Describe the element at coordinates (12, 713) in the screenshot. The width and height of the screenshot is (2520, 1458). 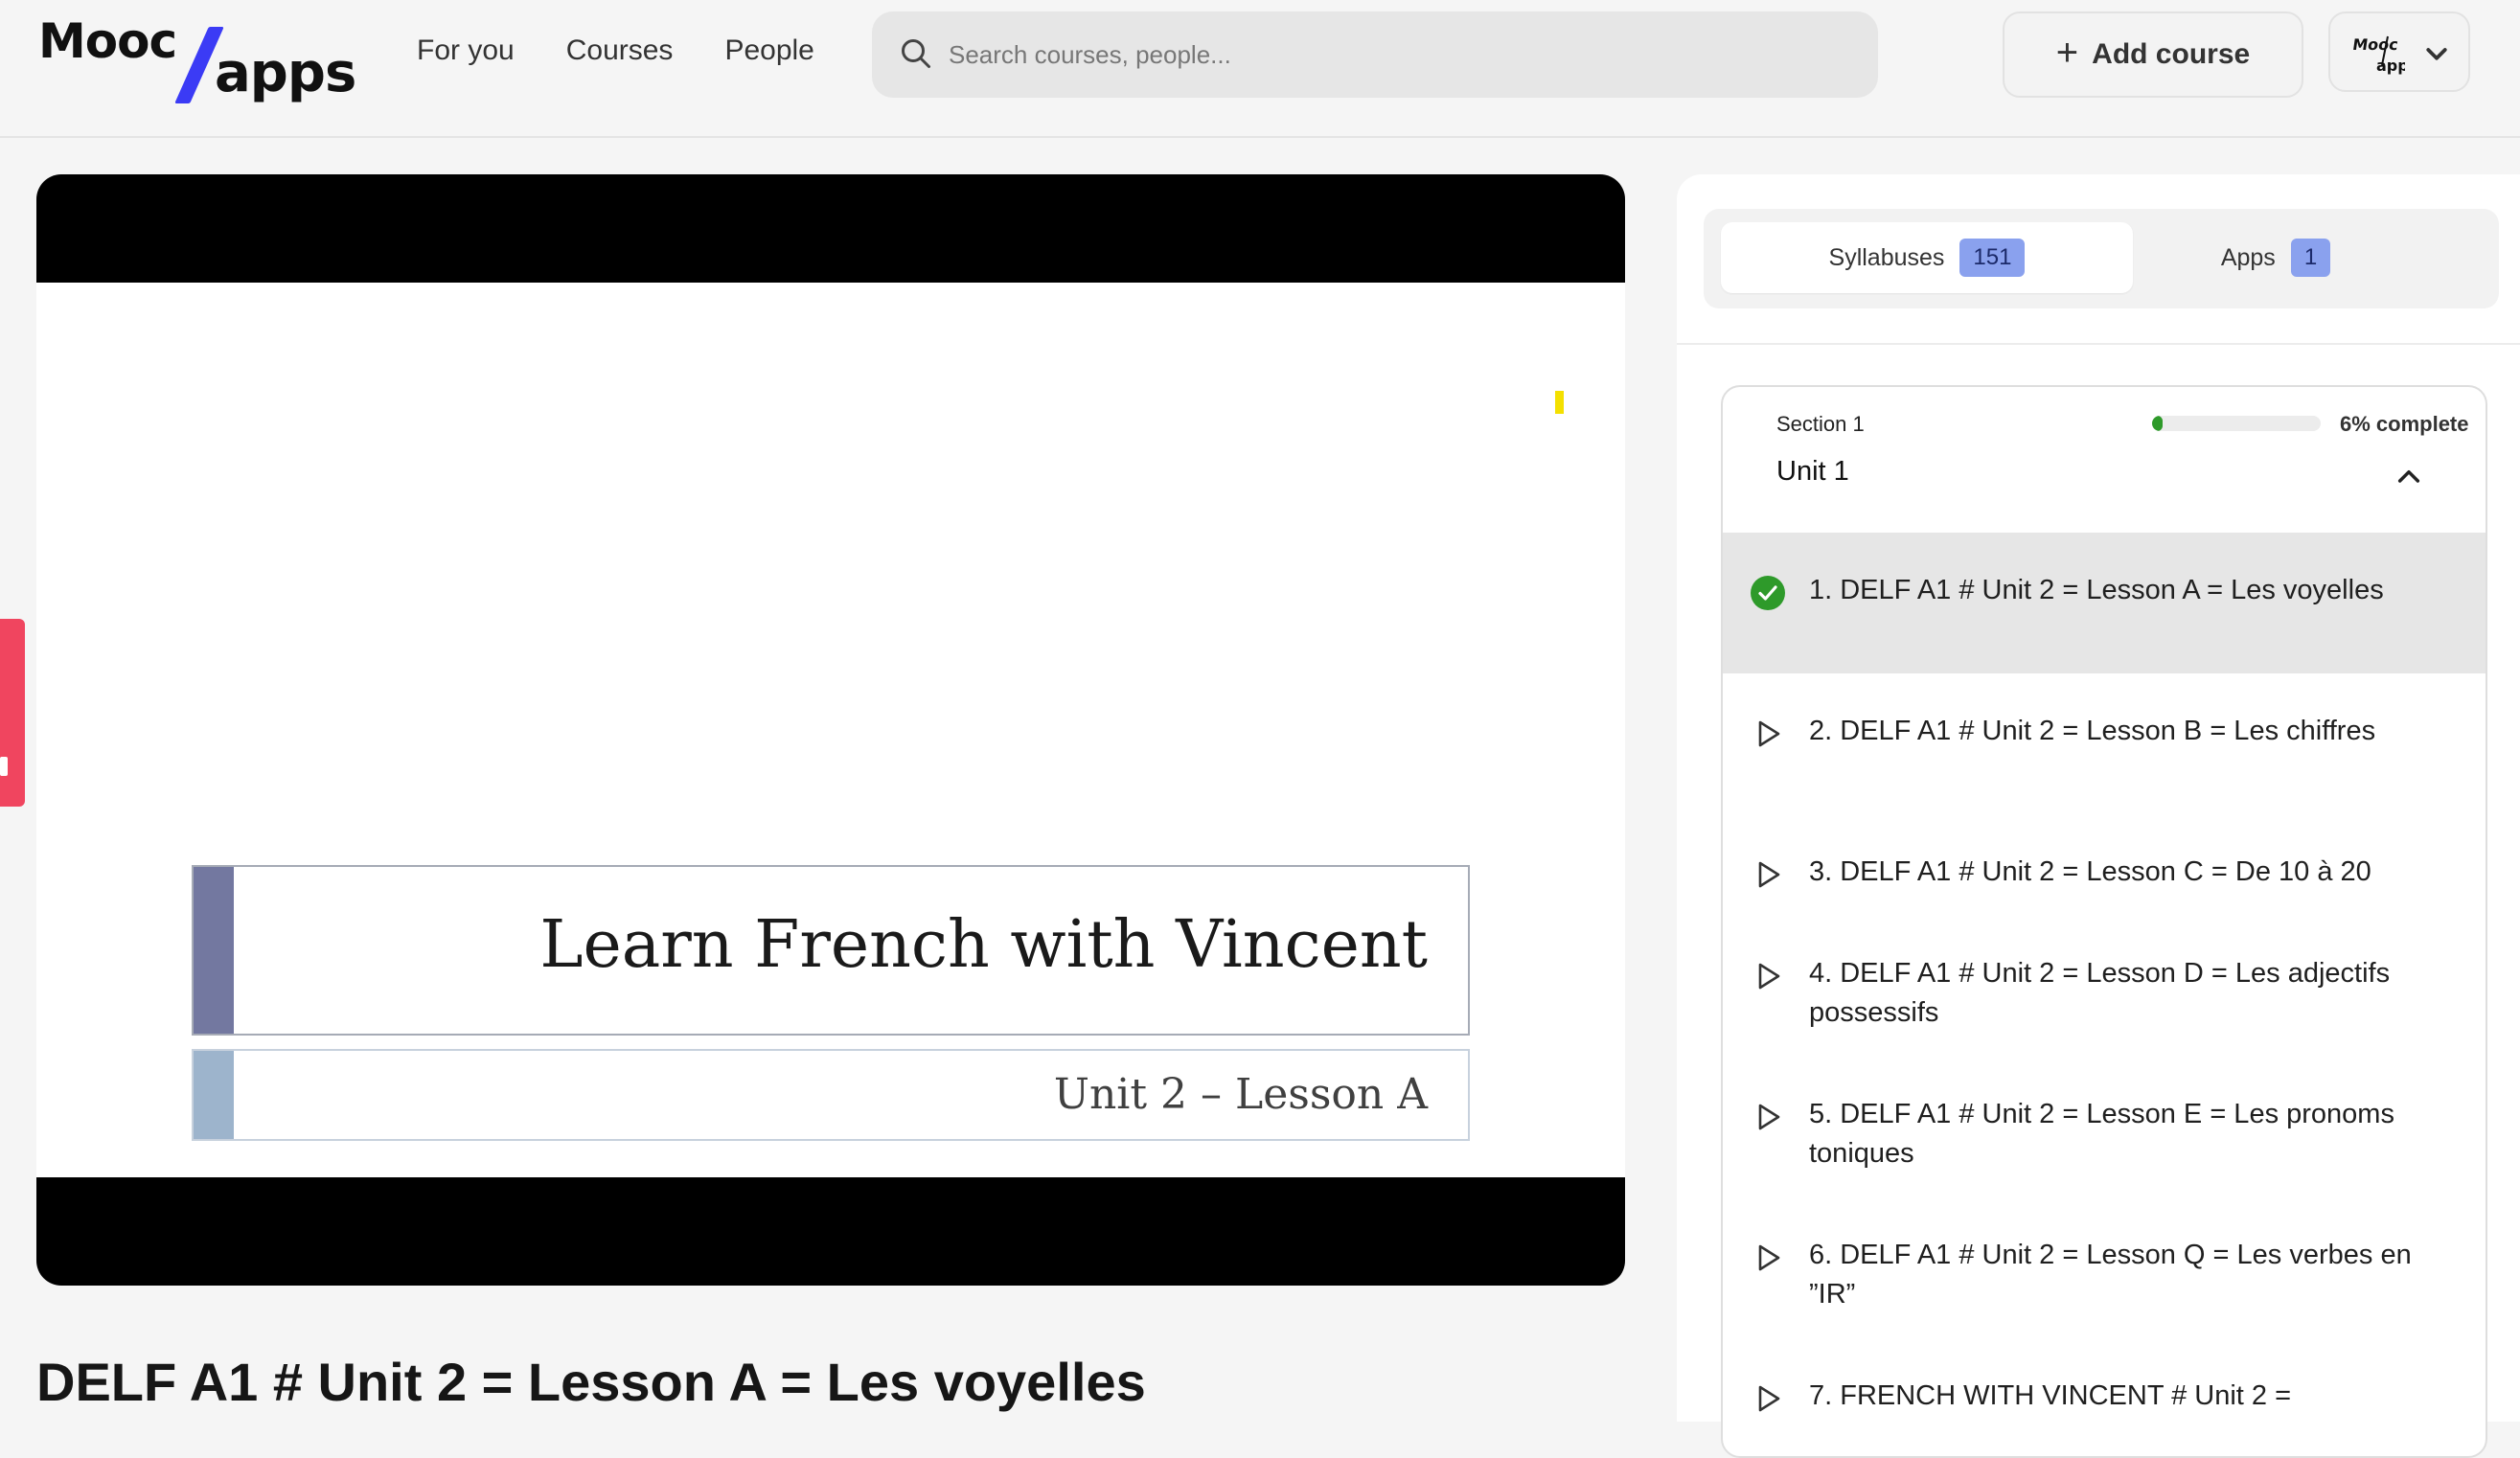
I see `feedback-side-tab` at that location.